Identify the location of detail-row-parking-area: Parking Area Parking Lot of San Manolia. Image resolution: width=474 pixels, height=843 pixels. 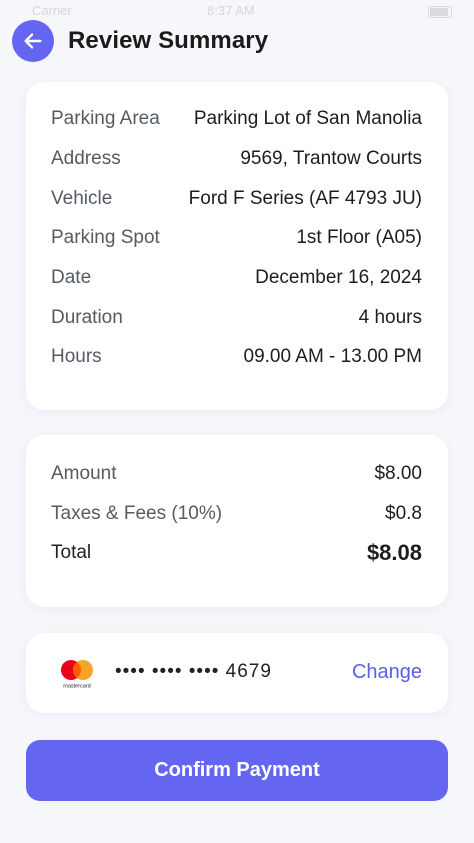
(236, 119).